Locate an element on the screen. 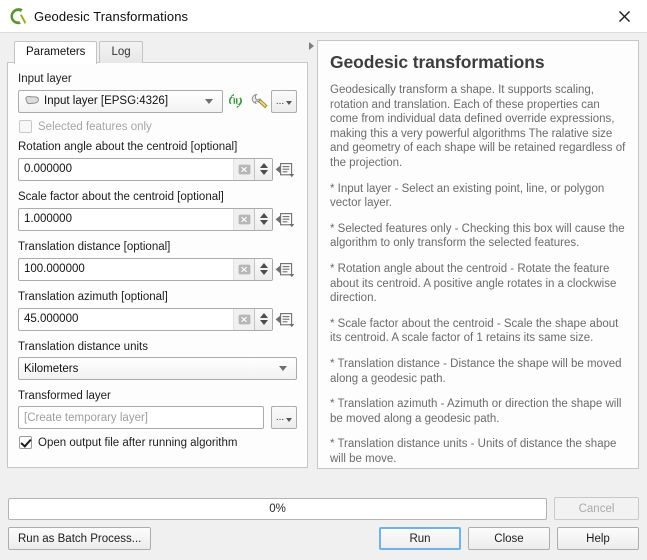 This screenshot has width=647, height=560. tab-bar: Parameters Log is located at coordinates (165, 52).